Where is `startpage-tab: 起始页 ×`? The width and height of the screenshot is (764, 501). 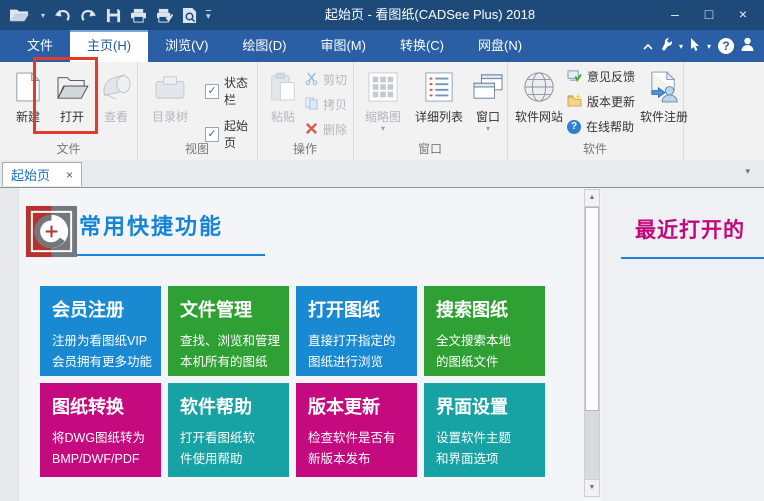 startpage-tab: 起始页 × is located at coordinates (42, 174).